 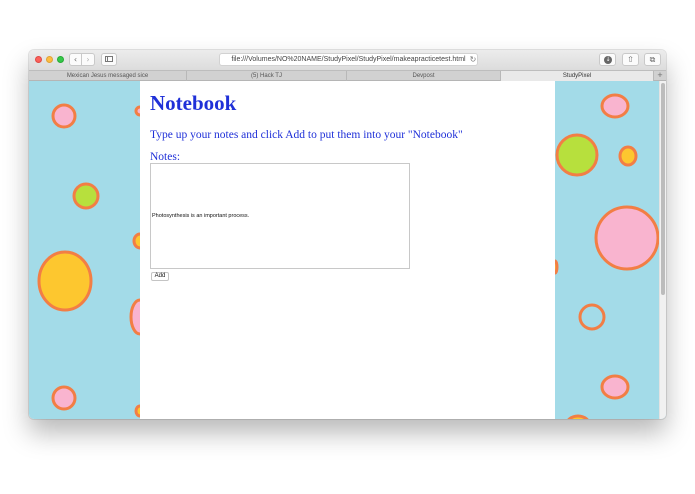 I want to click on tab-overview-button: ⧉, so click(x=652, y=59).